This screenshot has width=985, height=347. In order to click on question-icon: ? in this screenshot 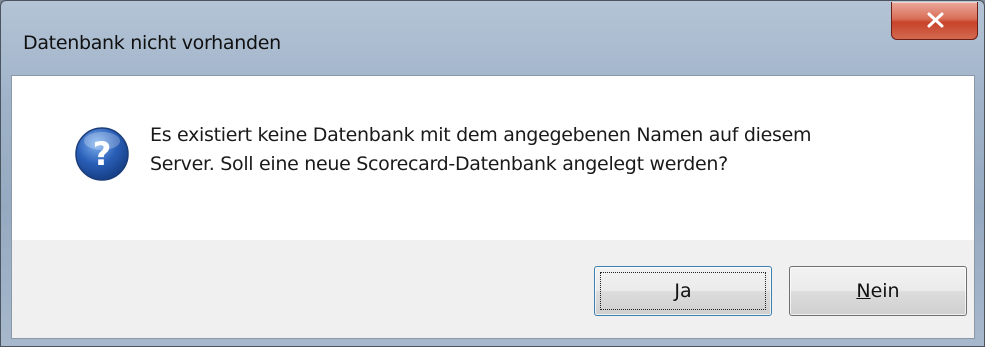, I will do `click(102, 154)`.